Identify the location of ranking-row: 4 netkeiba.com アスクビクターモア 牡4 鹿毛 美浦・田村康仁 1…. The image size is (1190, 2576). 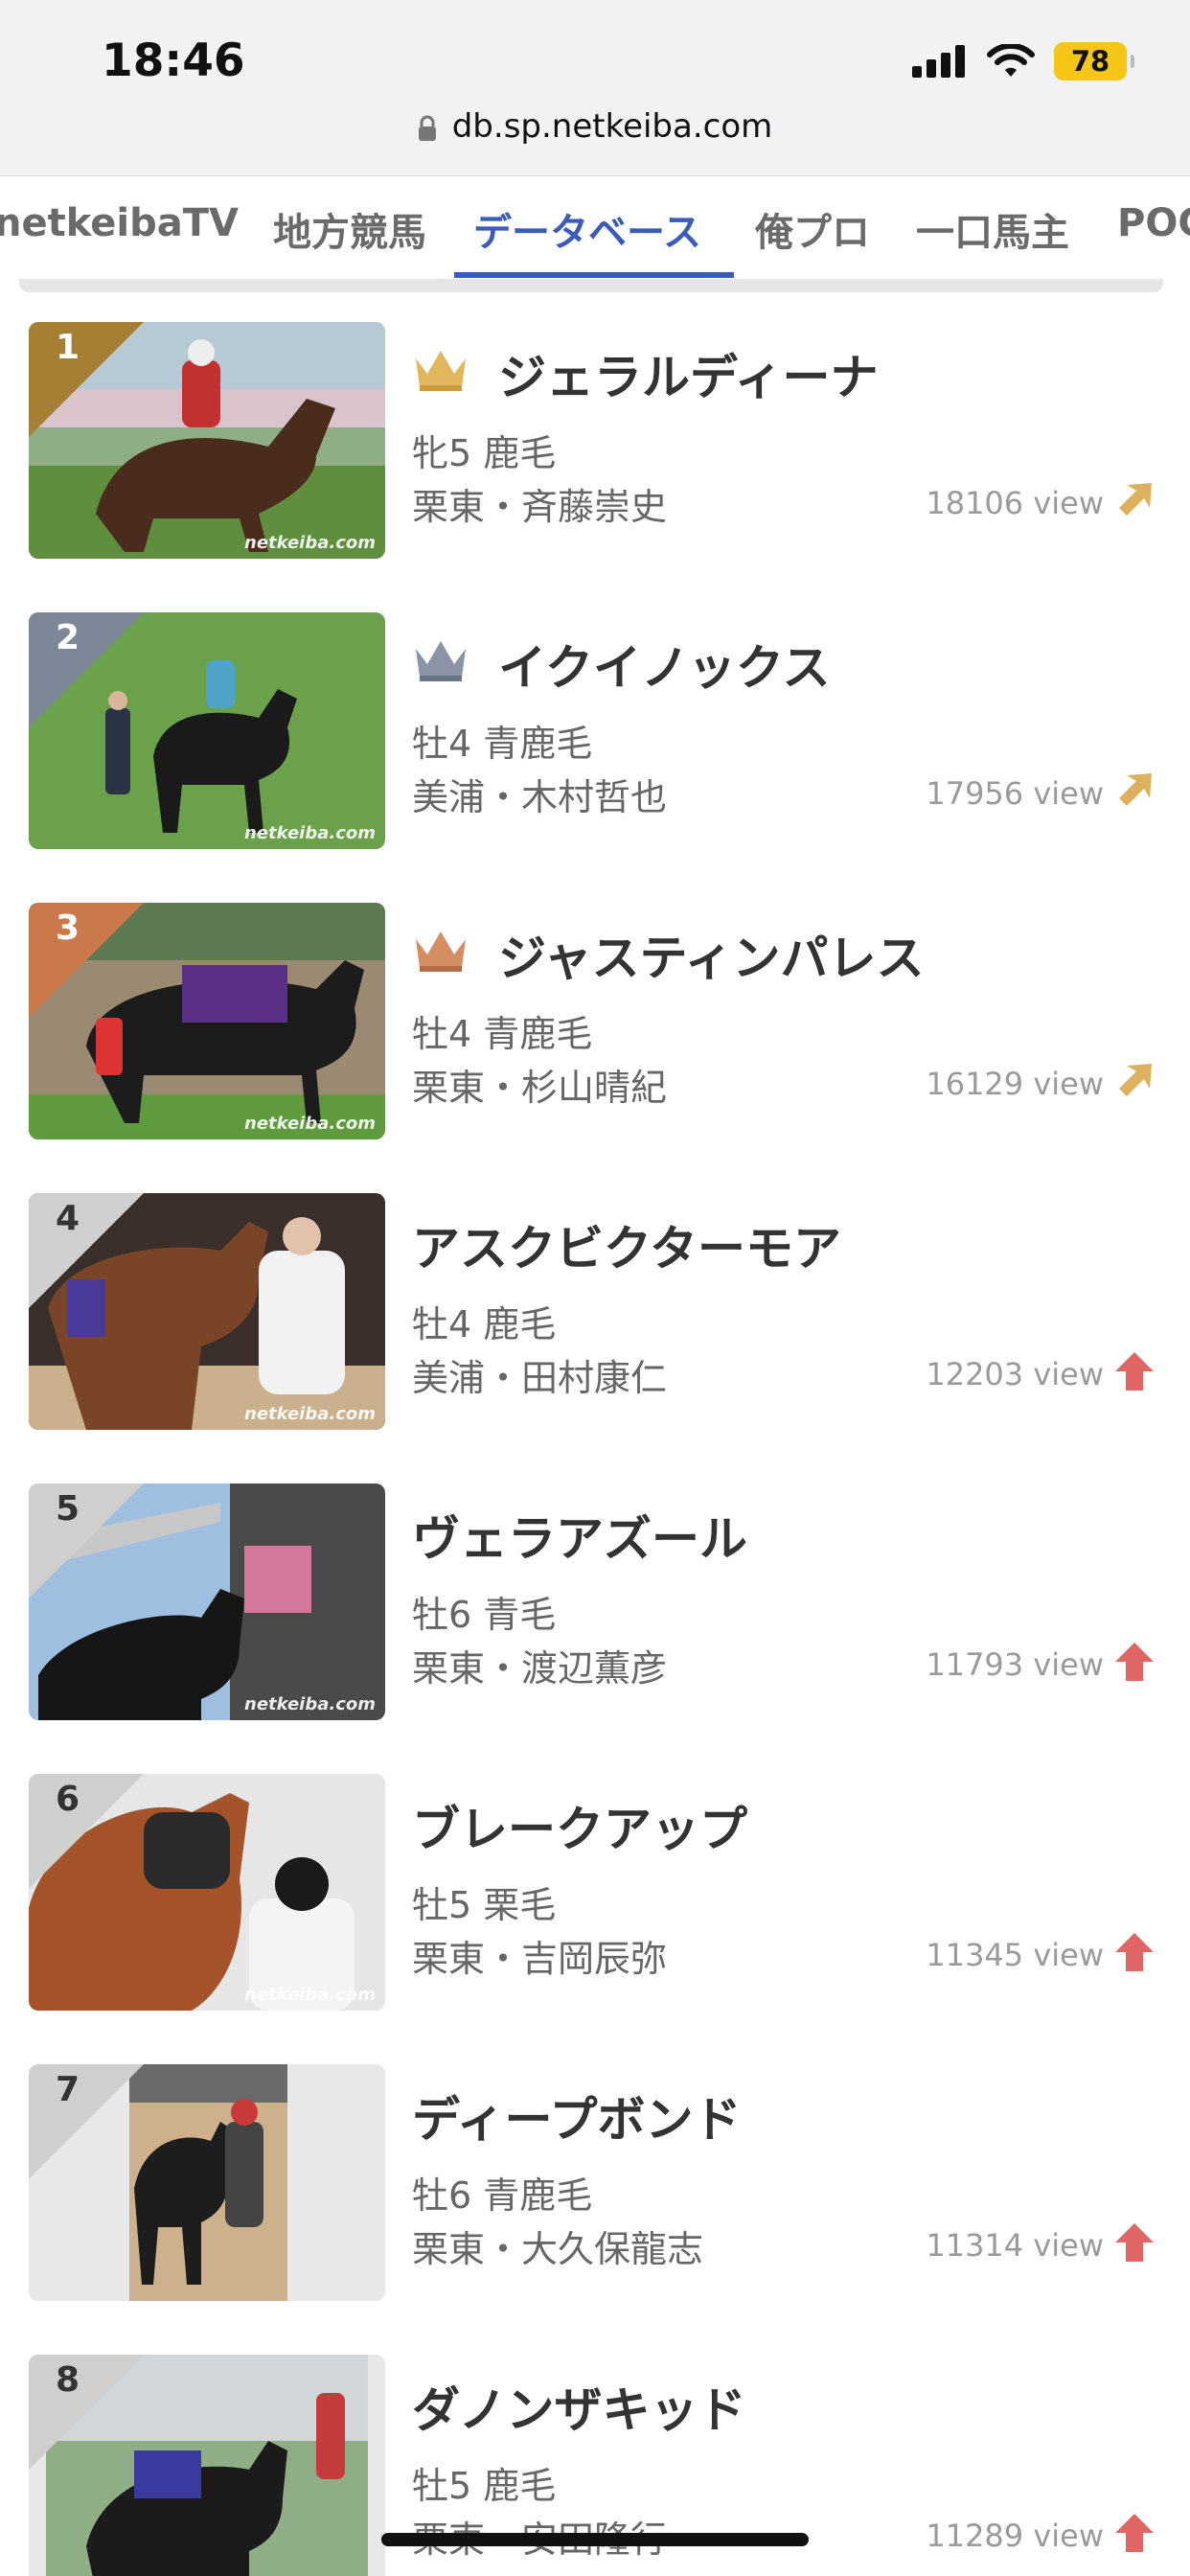
(595, 1338).